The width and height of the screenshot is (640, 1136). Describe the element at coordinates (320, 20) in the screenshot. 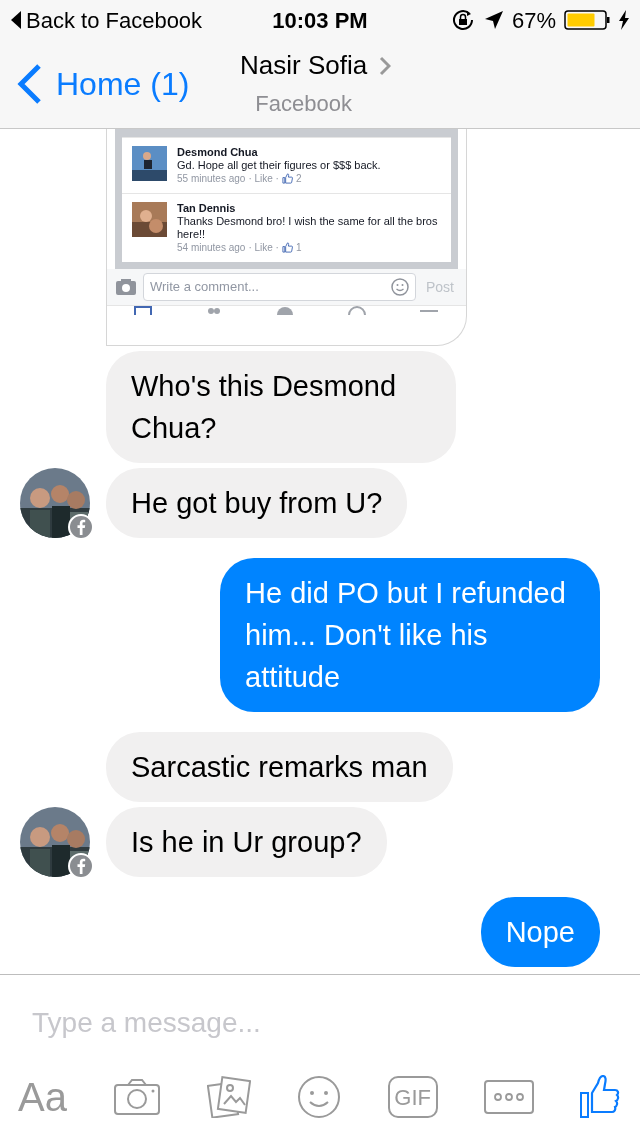

I see `clock: 10:03 PM` at that location.